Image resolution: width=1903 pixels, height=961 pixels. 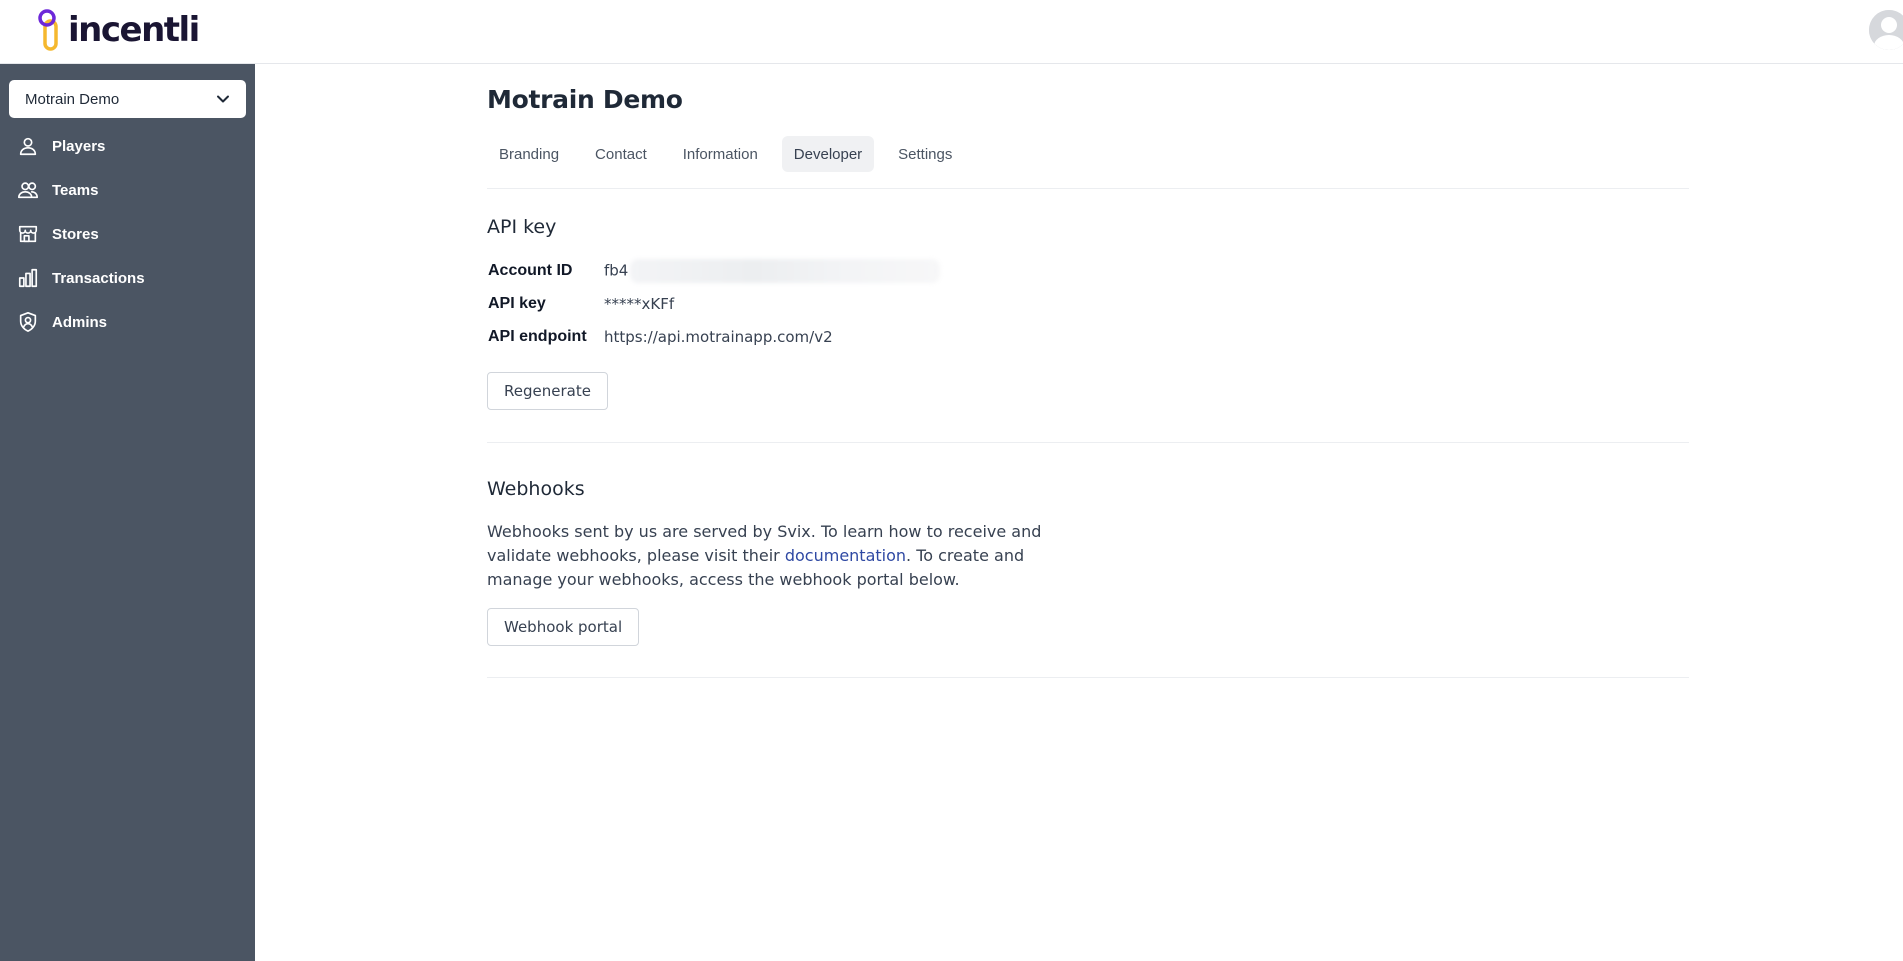 I want to click on brand-logo: incentli, so click(x=118, y=30).